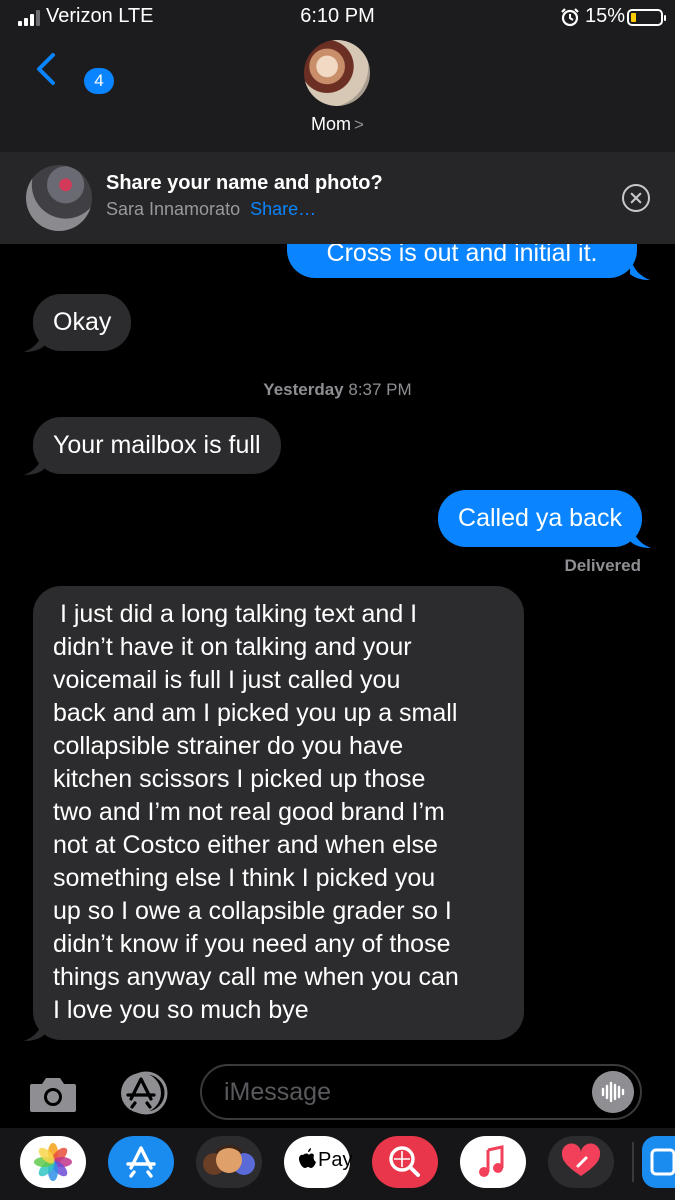 This screenshot has width=675, height=1200. Describe the element at coordinates (303, 389) in the screenshot. I see `timestamp-day: Yesterday` at that location.